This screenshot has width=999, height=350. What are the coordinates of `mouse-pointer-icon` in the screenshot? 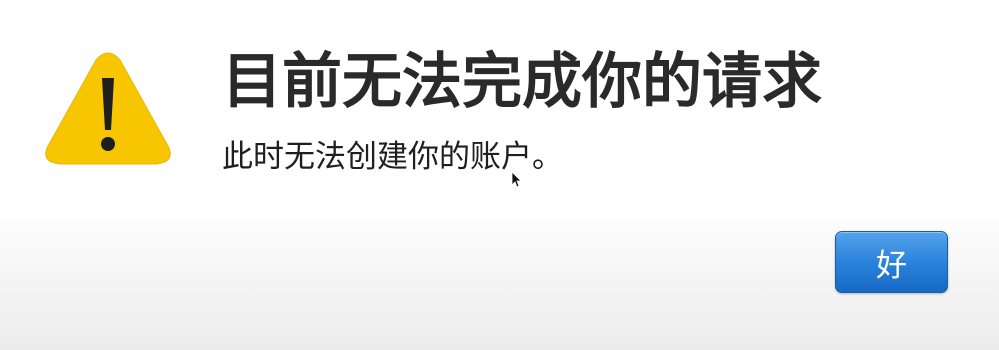 It's located at (516, 179).